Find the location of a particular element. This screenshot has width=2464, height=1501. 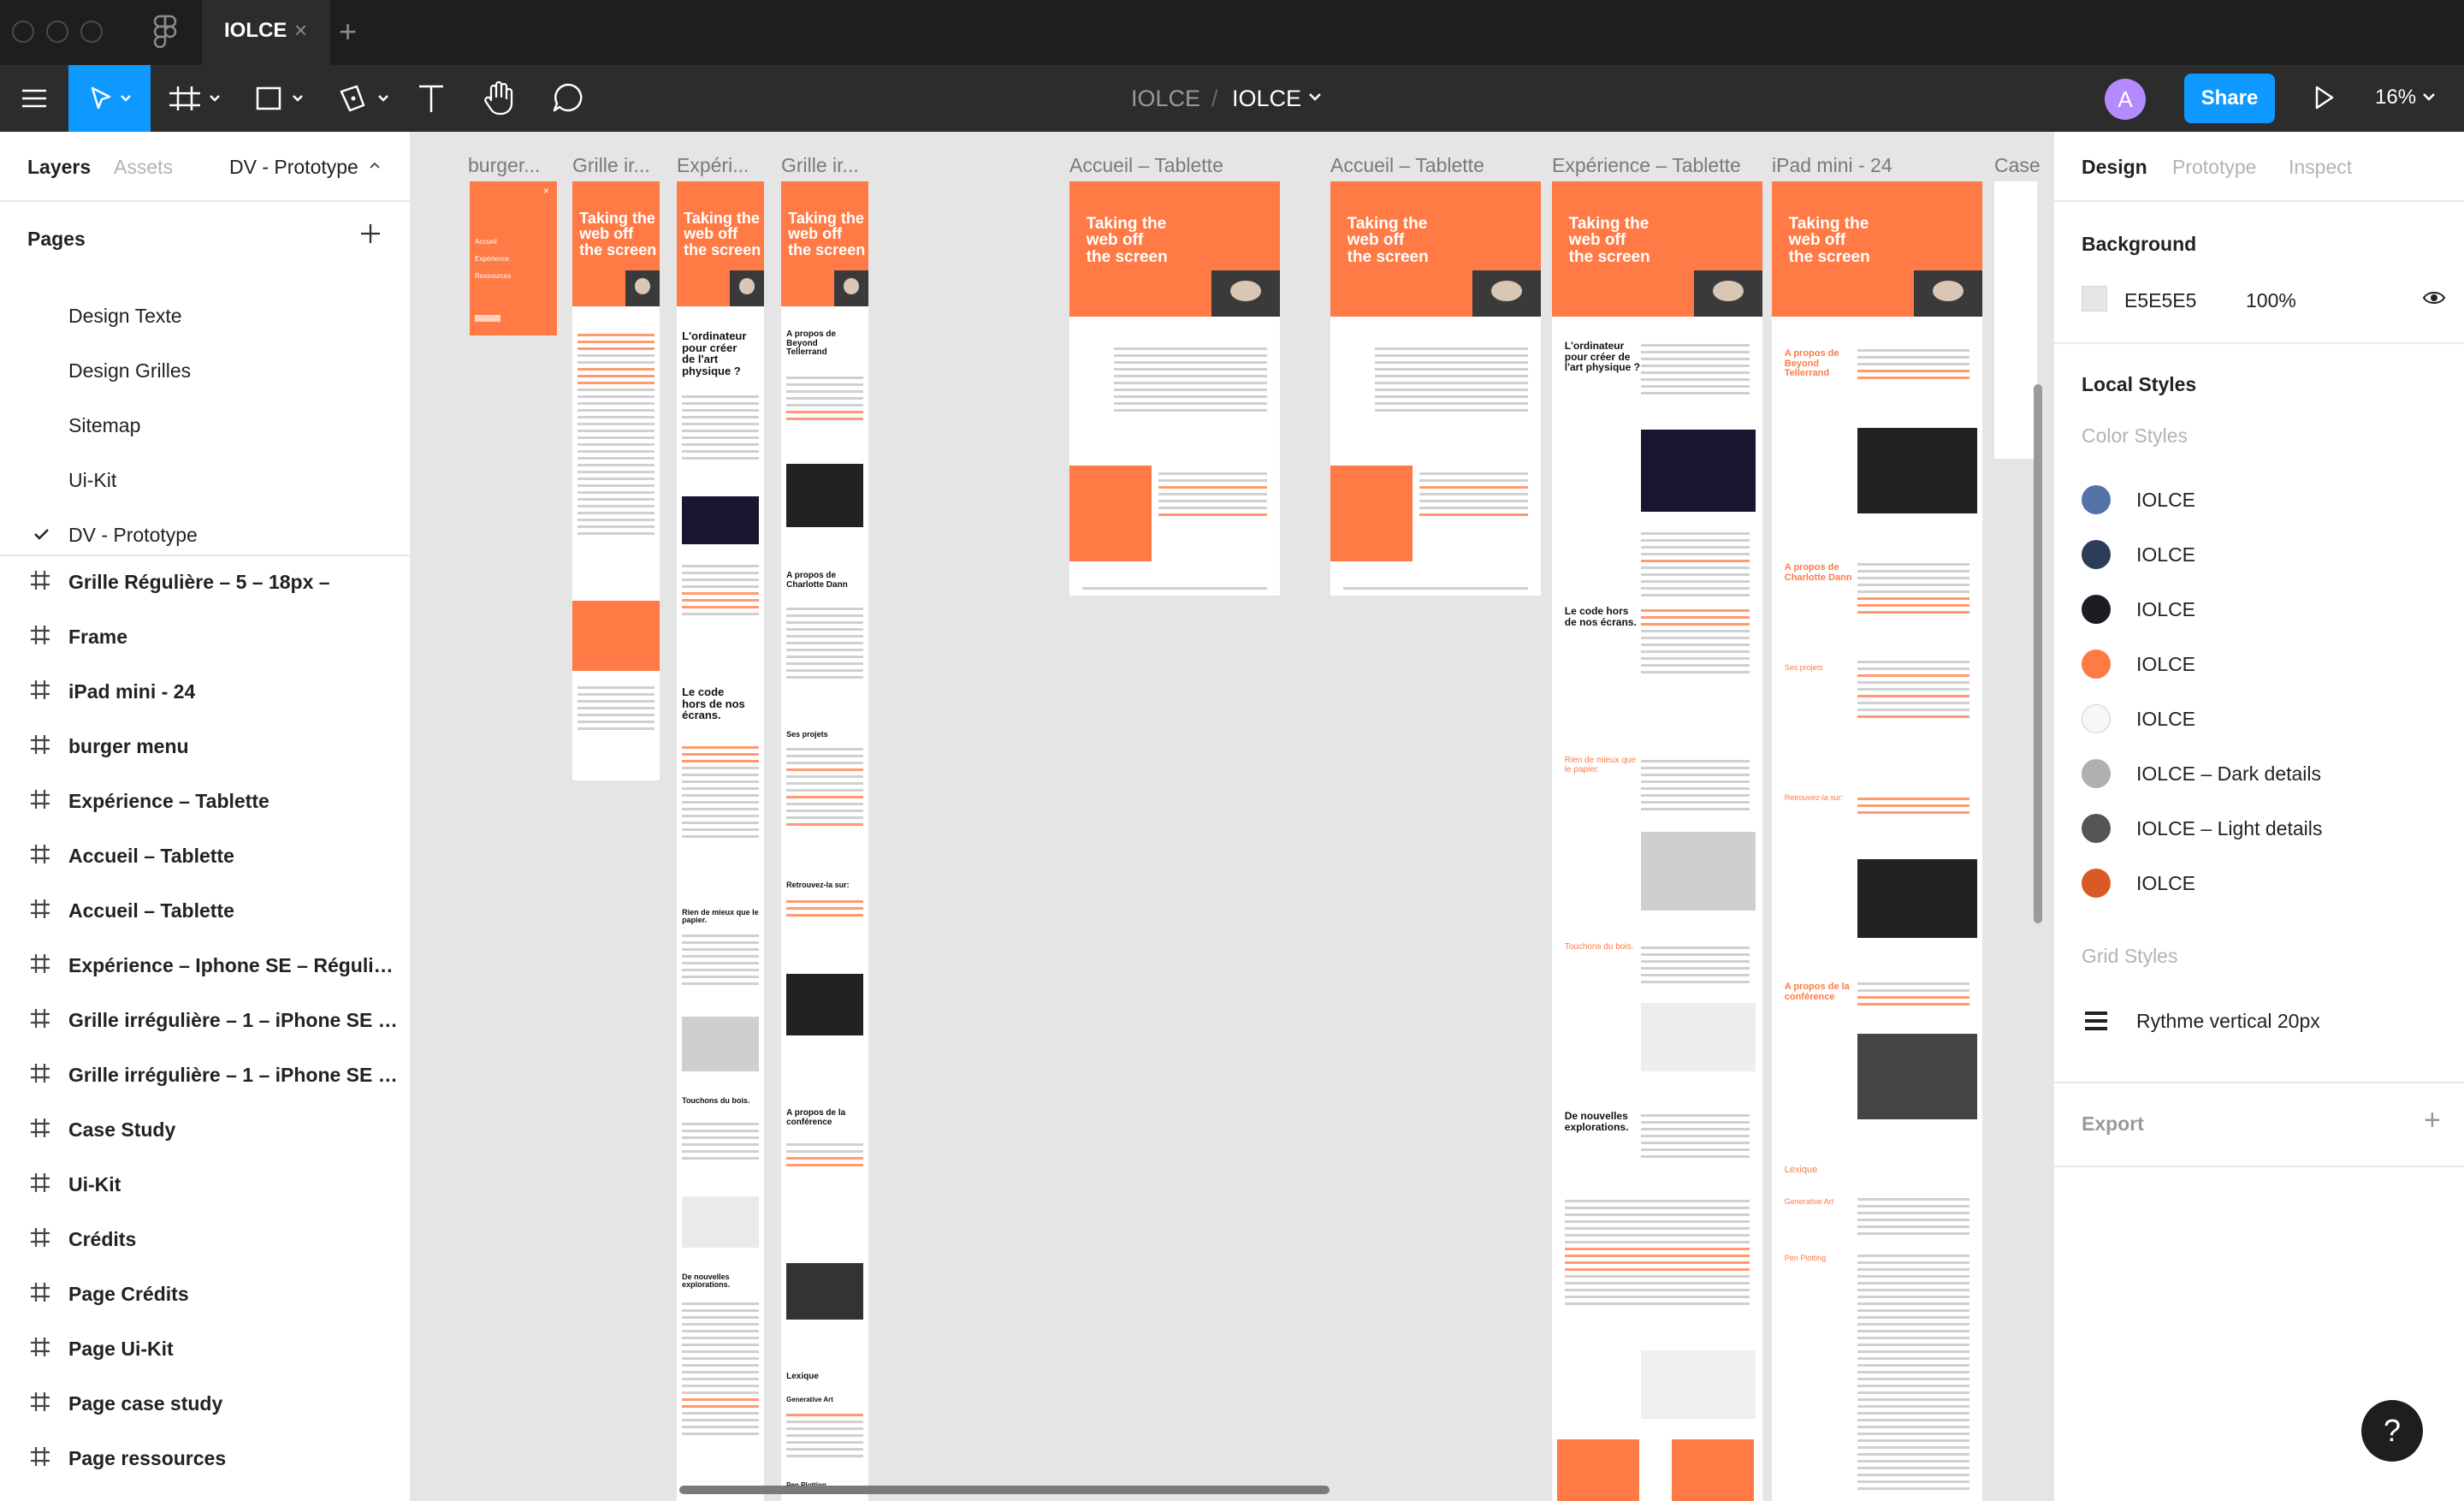

horizontal-scrollbar is located at coordinates (1004, 1490).